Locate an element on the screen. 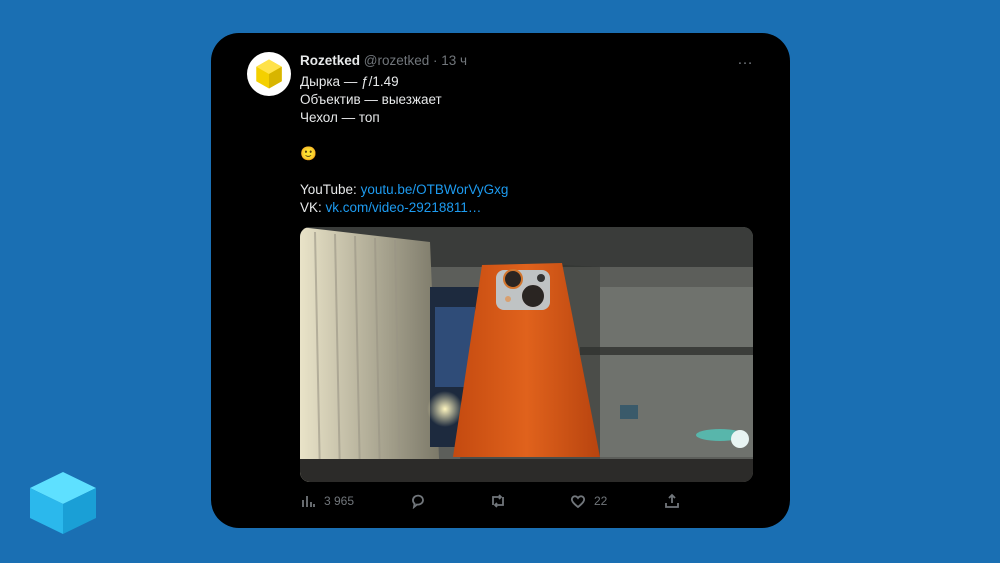 The width and height of the screenshot is (1000, 563). youtube-line: YouTube: youtu.be/OTBWorVyGxg is located at coordinates (404, 190).